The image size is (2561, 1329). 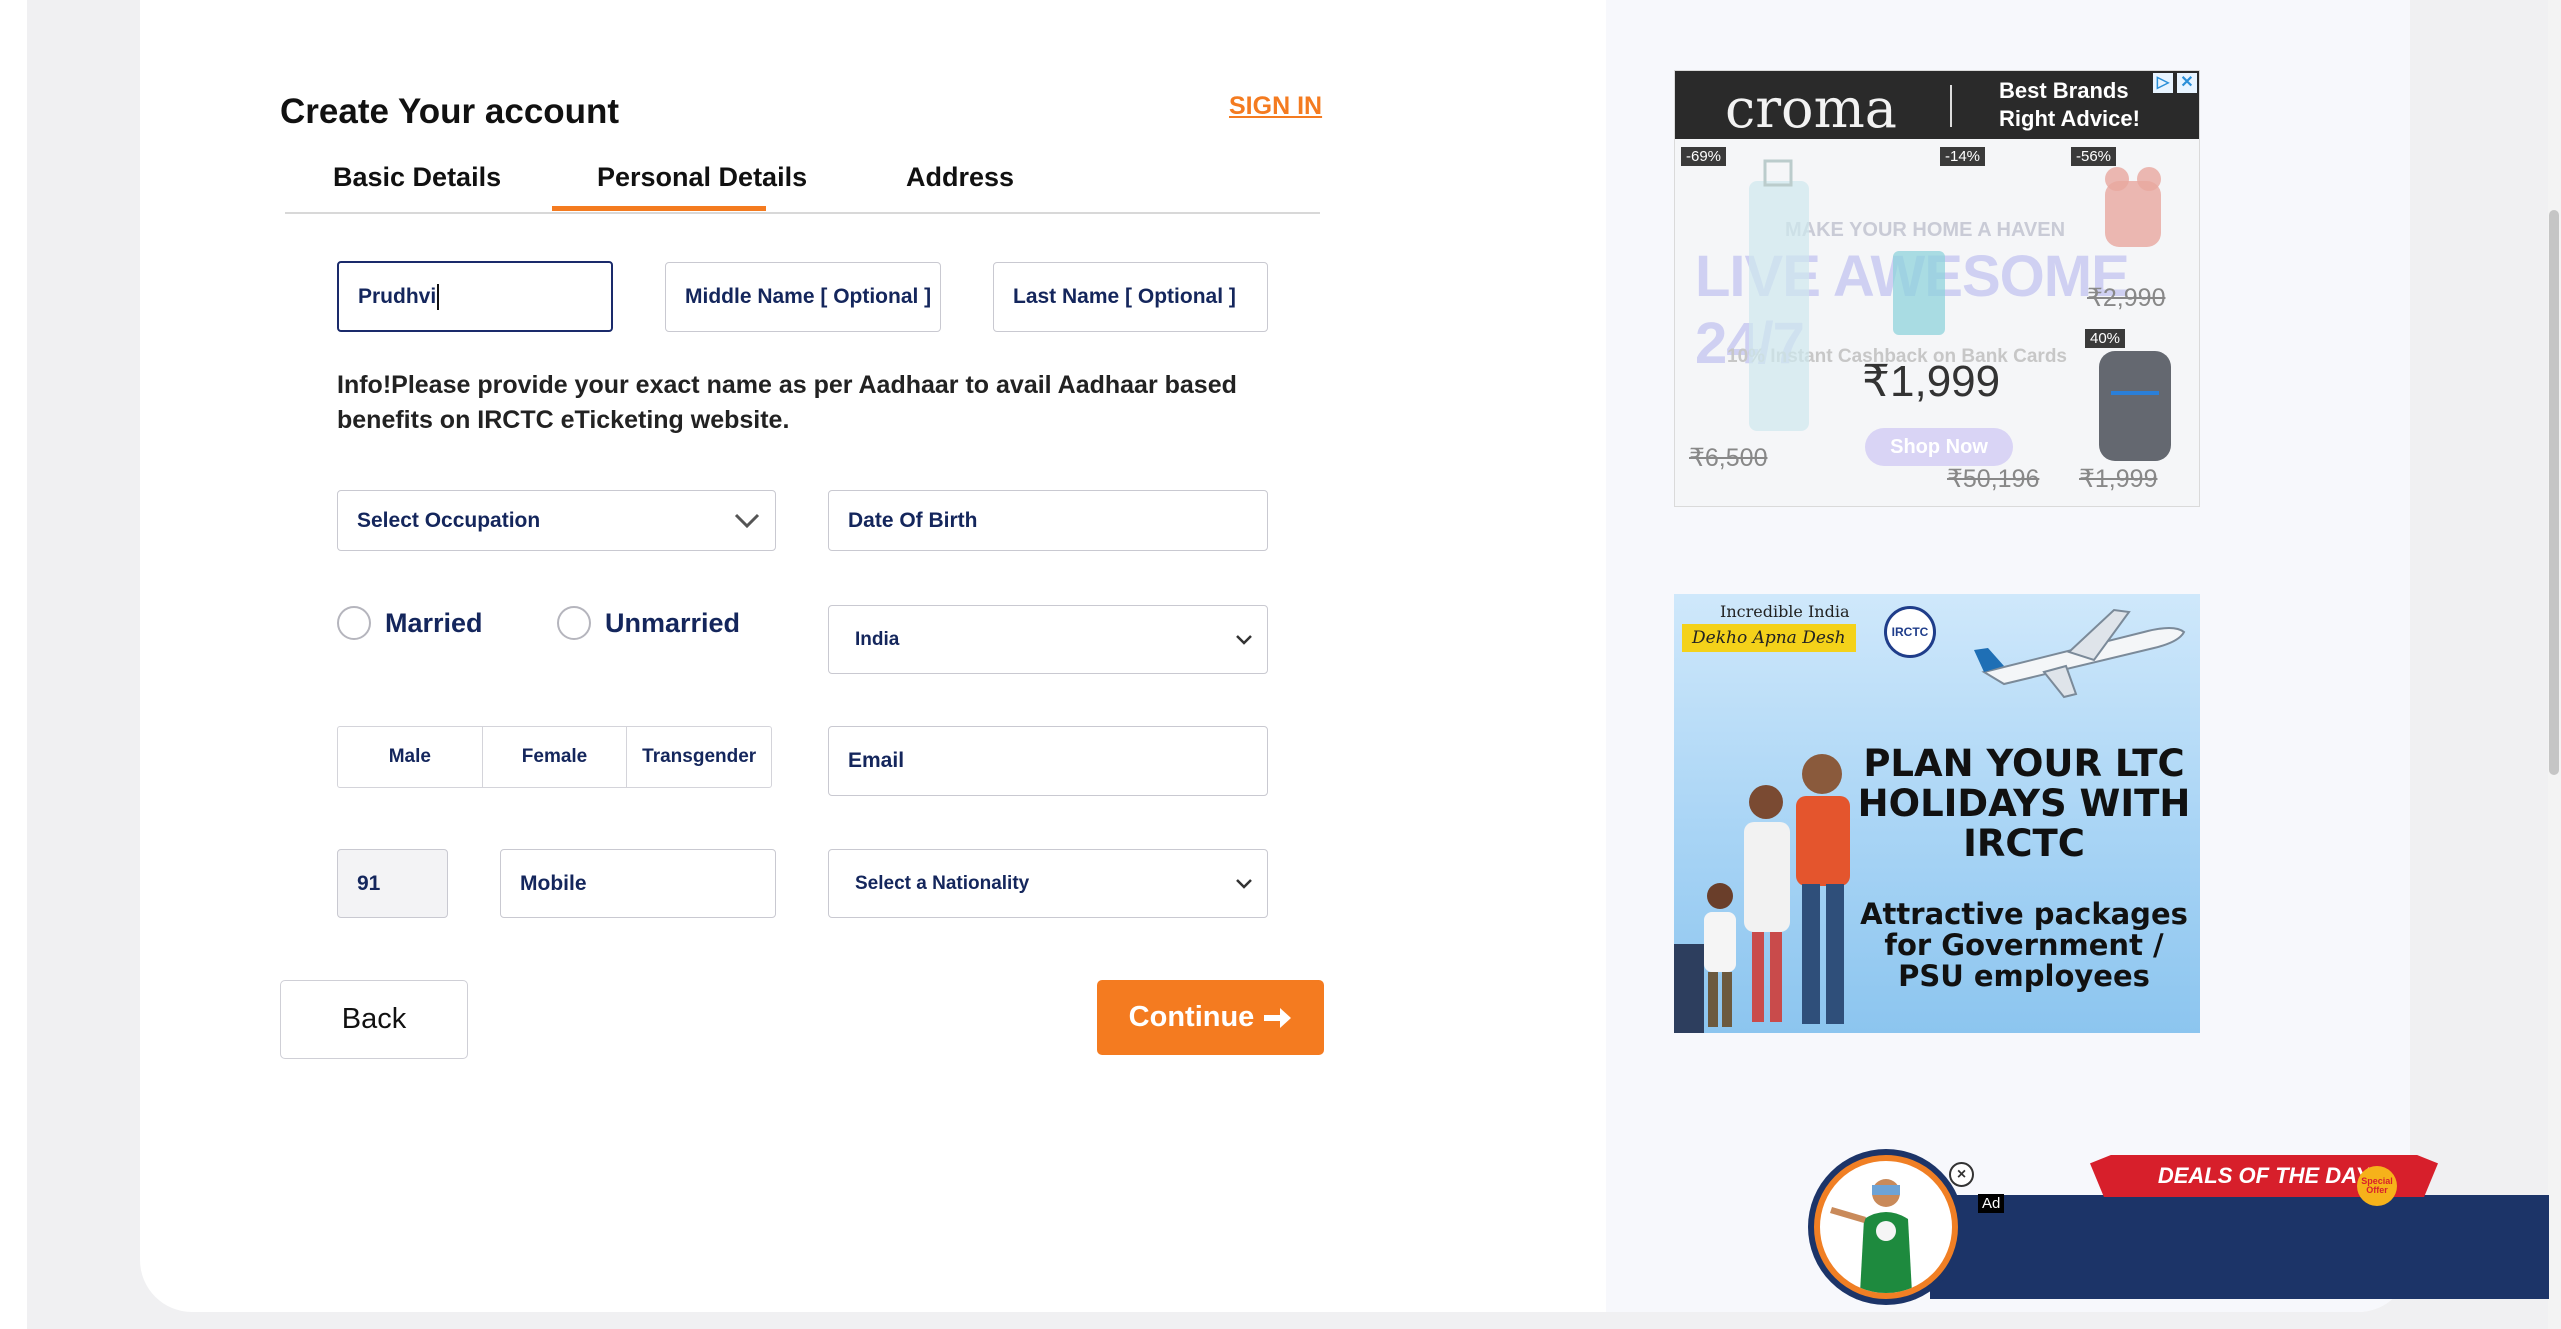 I want to click on discount-badge: 40%, so click(x=2105, y=338).